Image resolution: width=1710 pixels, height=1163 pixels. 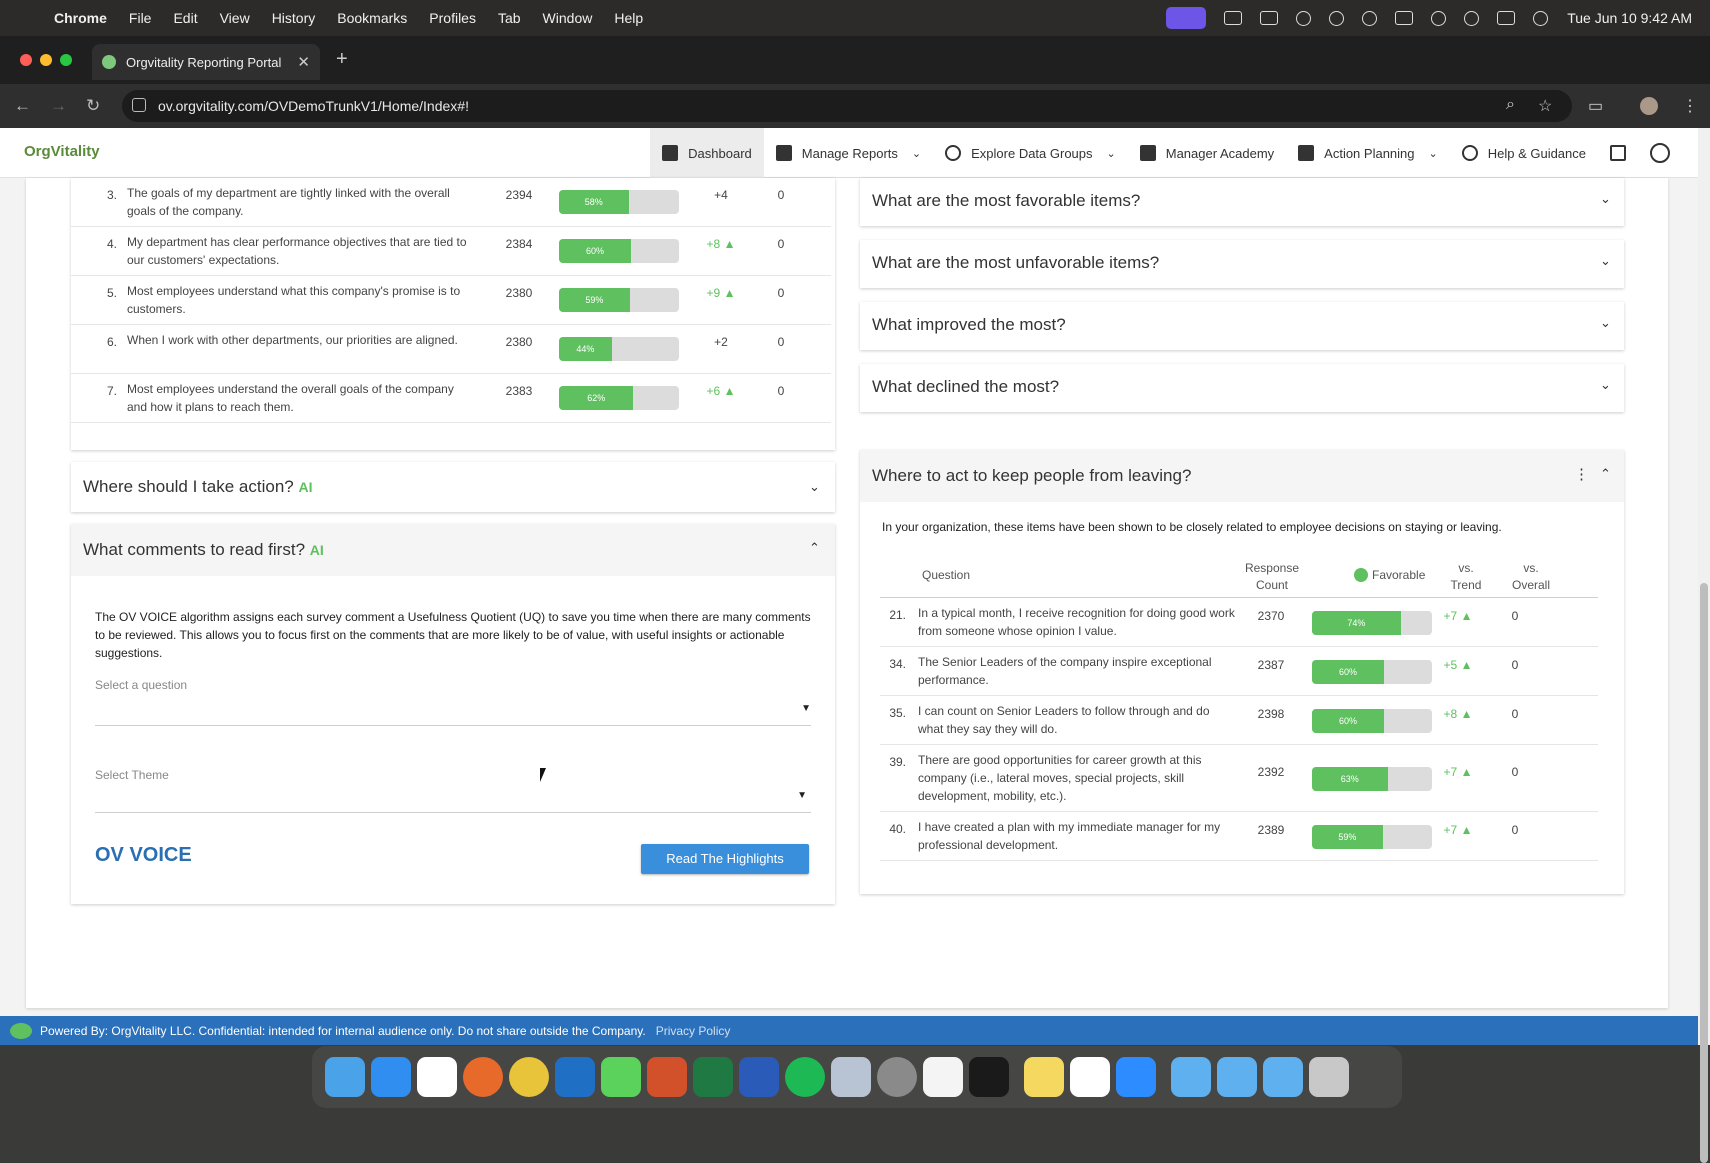 I want to click on control-center-icon, so click(x=1506, y=18).